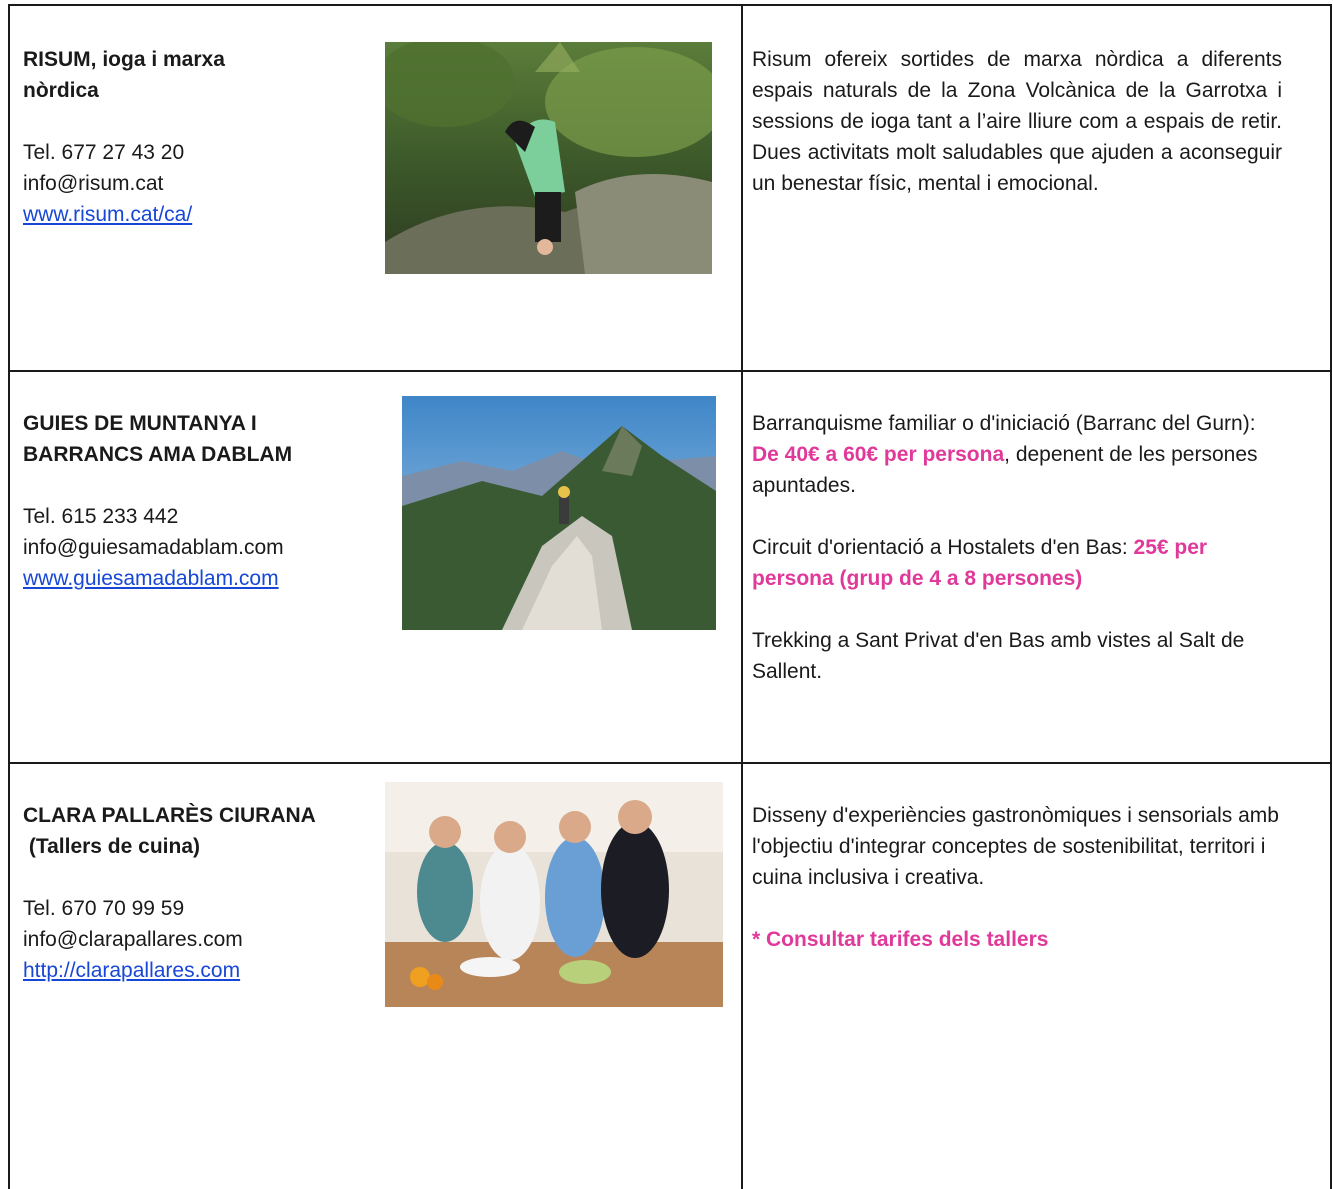 Image resolution: width=1333 pixels, height=1189 pixels. What do you see at coordinates (900, 939) in the screenshot?
I see `clara-pricing-note: * Consultar tarifes dels tallers` at bounding box center [900, 939].